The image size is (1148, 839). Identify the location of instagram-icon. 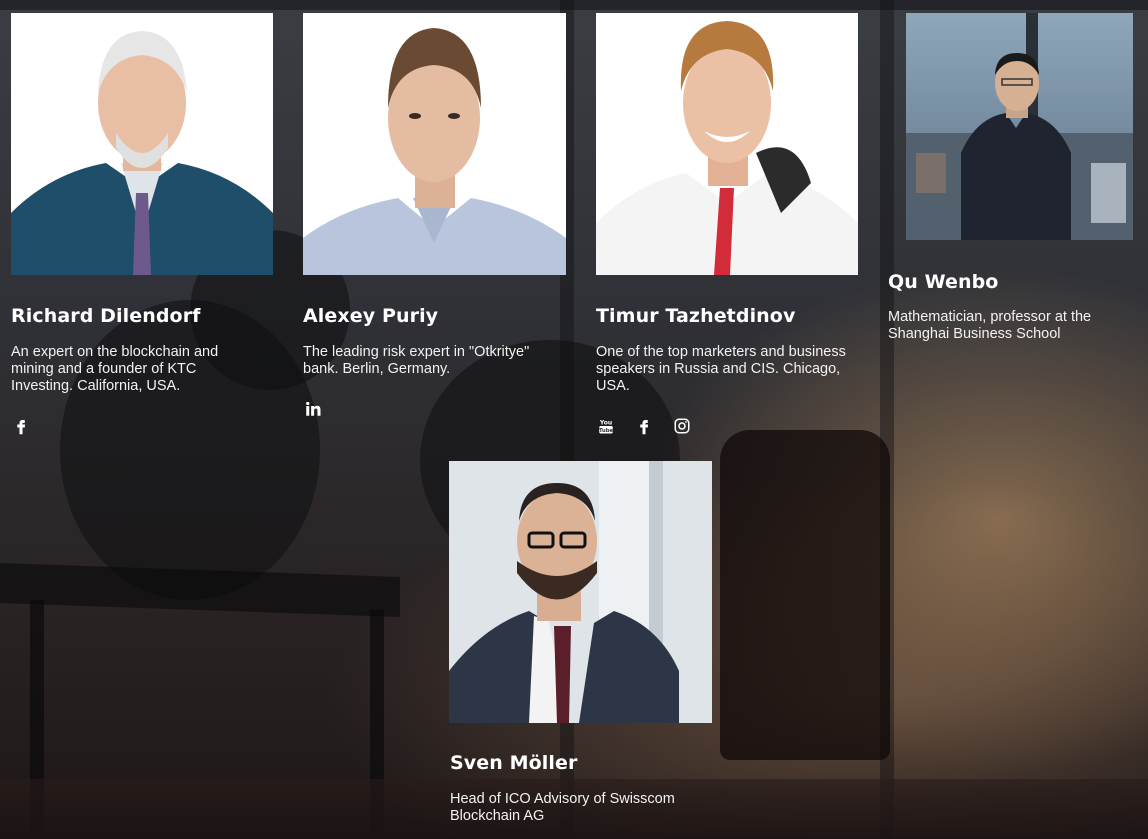
(682, 426).